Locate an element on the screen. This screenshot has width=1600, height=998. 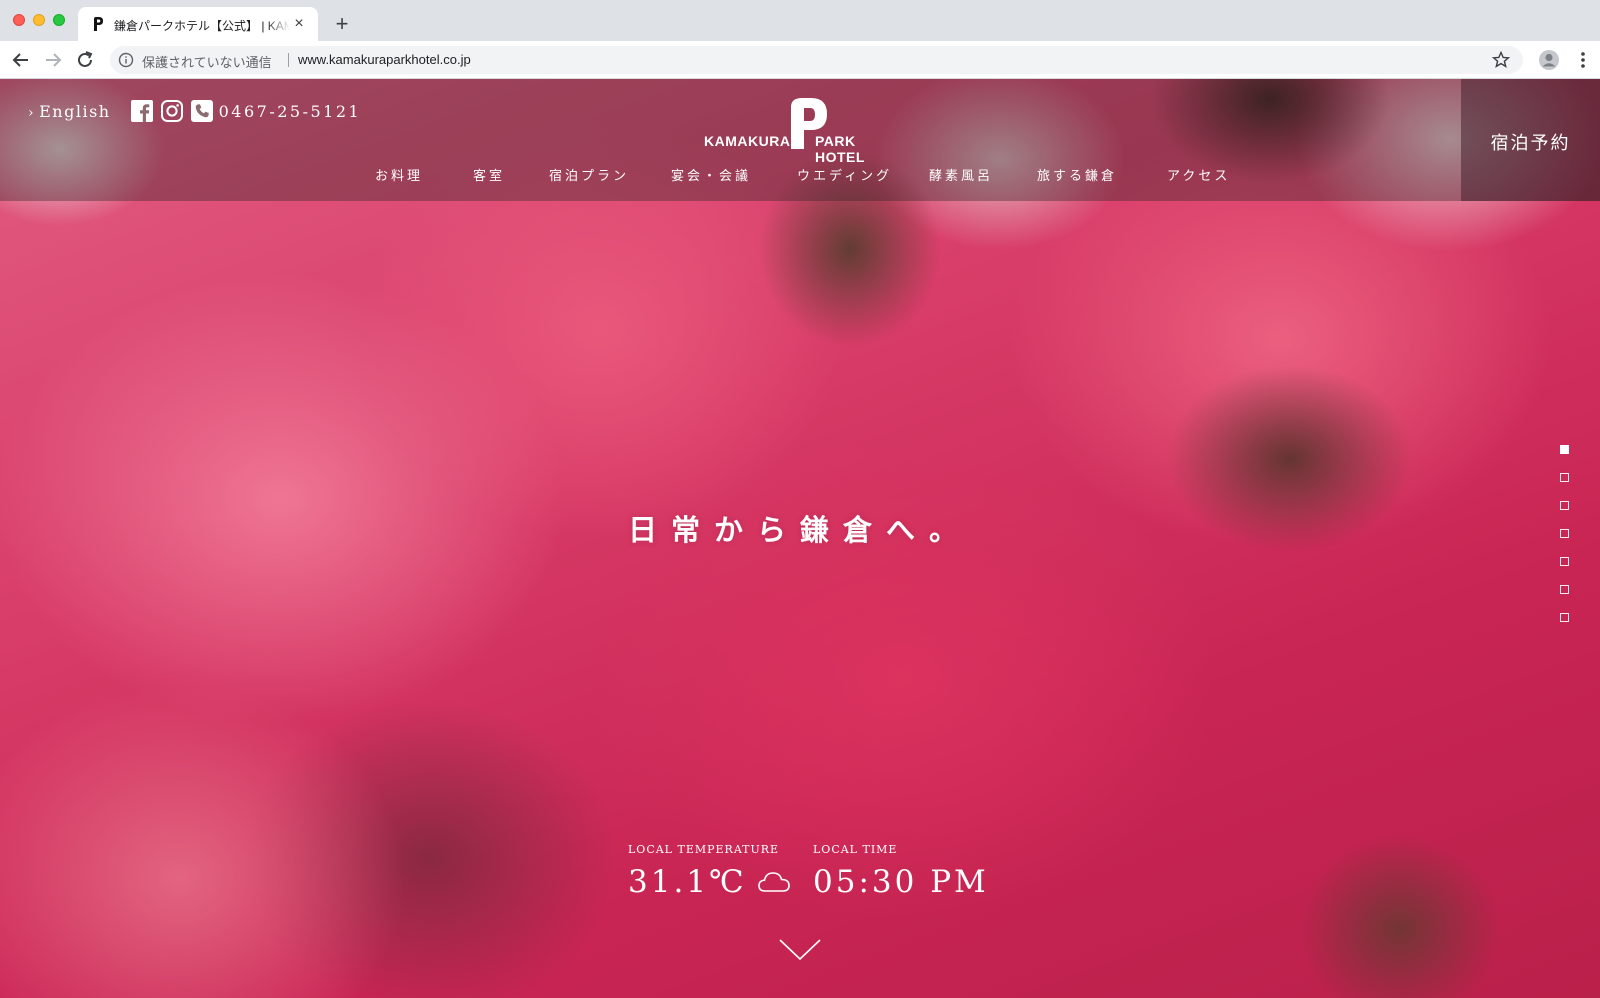
address-bar: 保護されていない通信 www.kamakuraparkhotel.co.jp is located at coordinates (816, 60).